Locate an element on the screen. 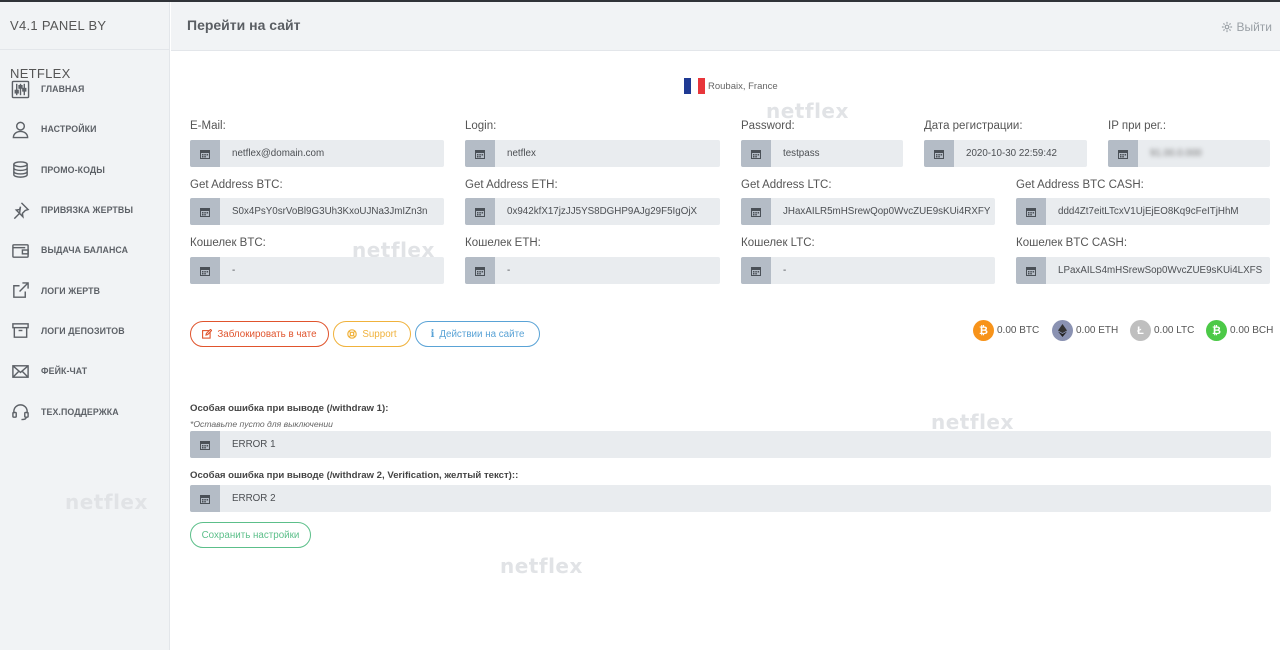  user-icon is located at coordinates (20, 130).